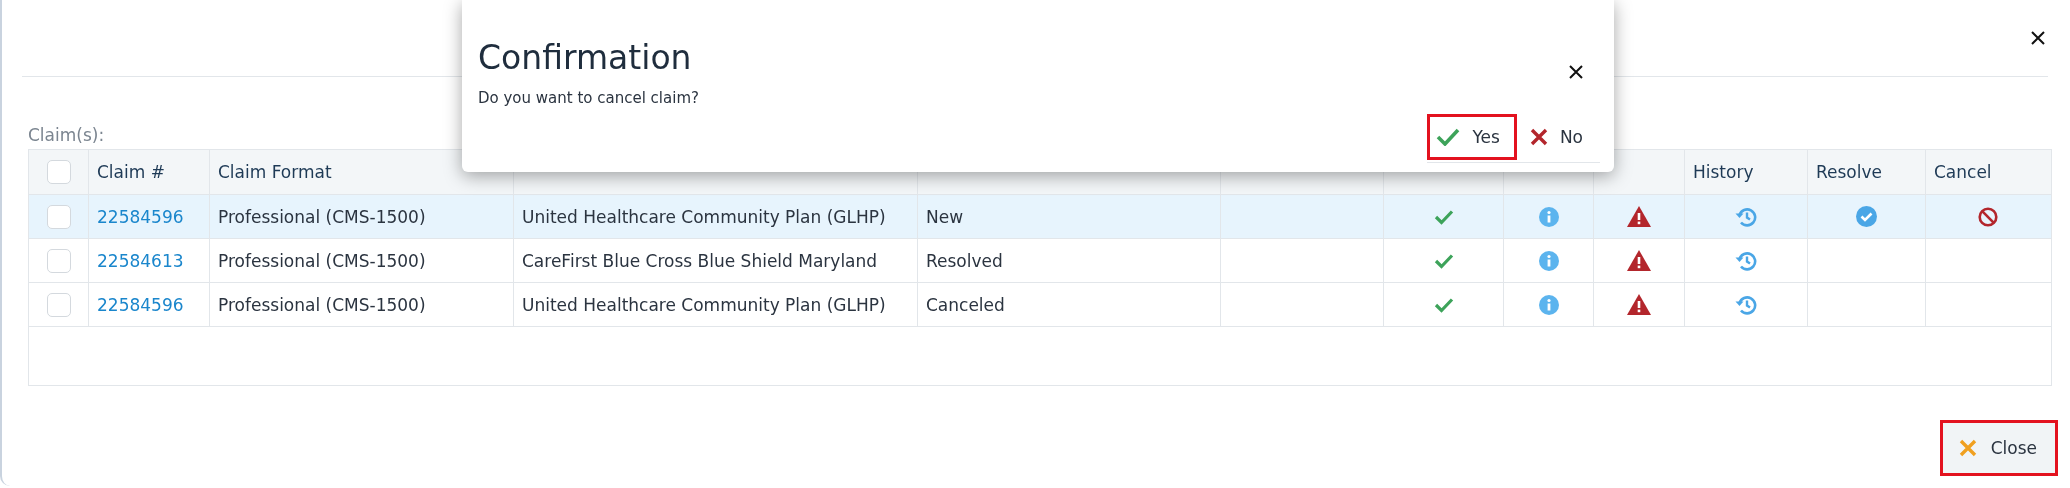 The height and width of the screenshot is (488, 2070). What do you see at coordinates (1967, 448) in the screenshot?
I see `close-icon` at bounding box center [1967, 448].